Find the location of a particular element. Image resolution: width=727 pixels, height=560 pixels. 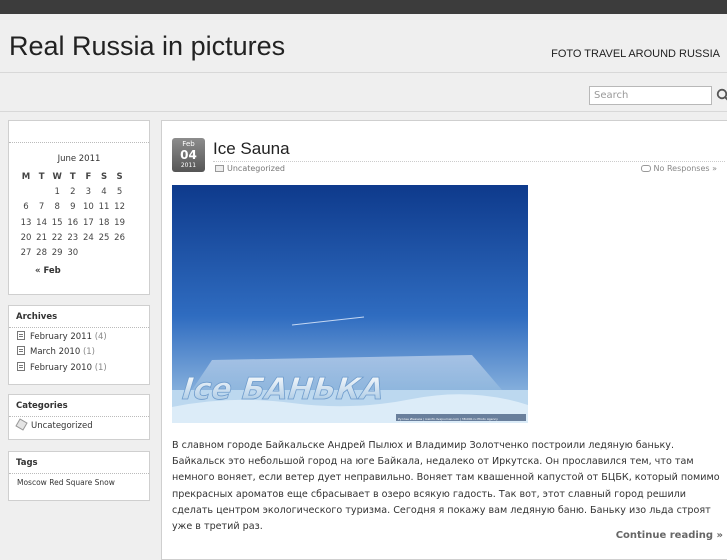

calendar-prev-link: « Feb is located at coordinates (48, 271).